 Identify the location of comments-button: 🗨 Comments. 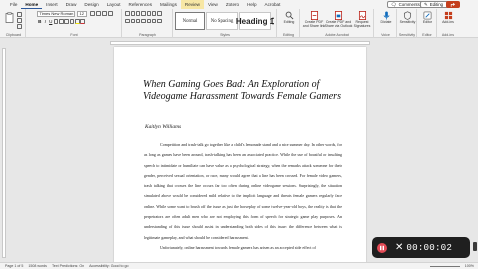
(405, 4).